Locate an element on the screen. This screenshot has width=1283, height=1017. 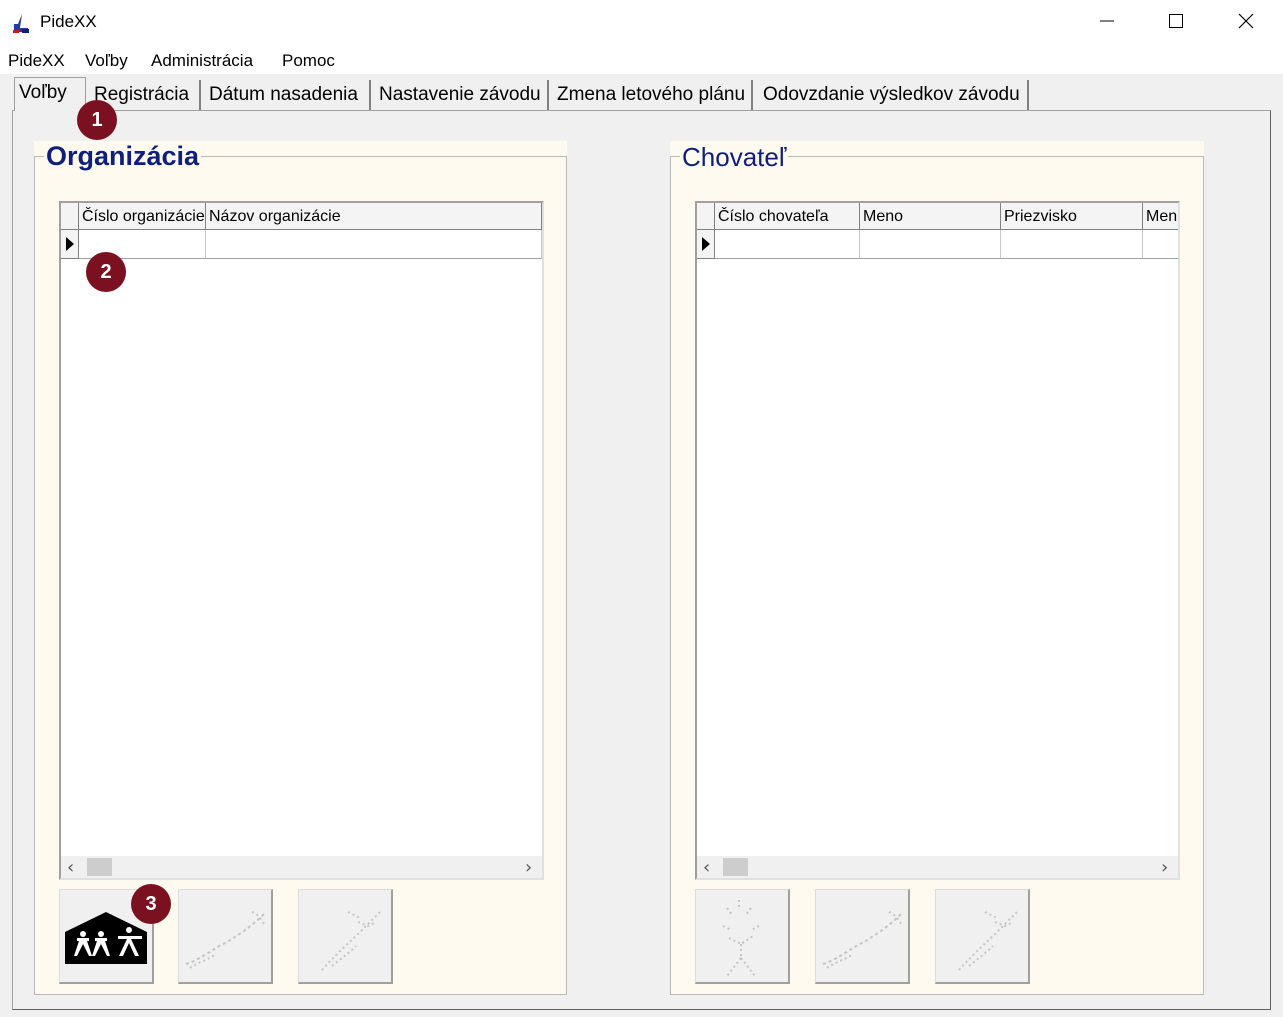
window-title: PideXX is located at coordinates (68, 21).